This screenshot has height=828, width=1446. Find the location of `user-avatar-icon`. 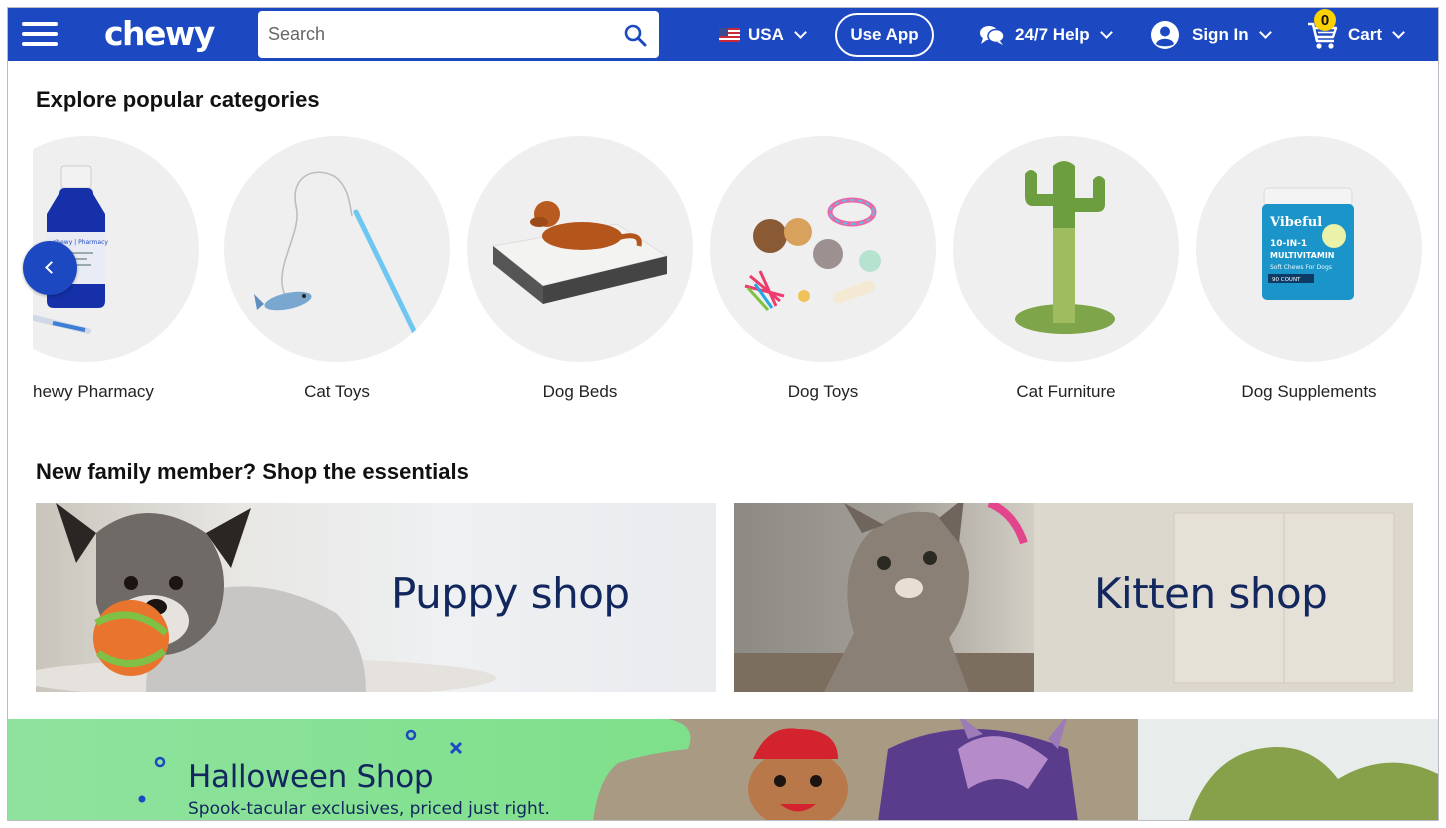

user-avatar-icon is located at coordinates (1165, 34).